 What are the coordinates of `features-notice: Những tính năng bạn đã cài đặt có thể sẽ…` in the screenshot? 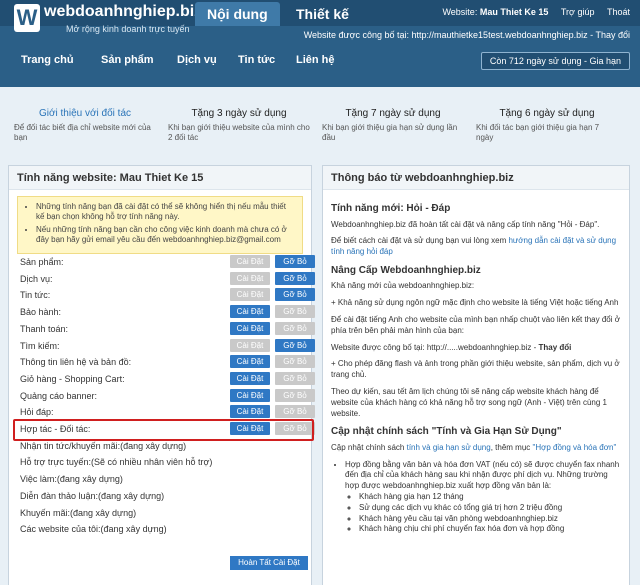 It's located at (160, 225).